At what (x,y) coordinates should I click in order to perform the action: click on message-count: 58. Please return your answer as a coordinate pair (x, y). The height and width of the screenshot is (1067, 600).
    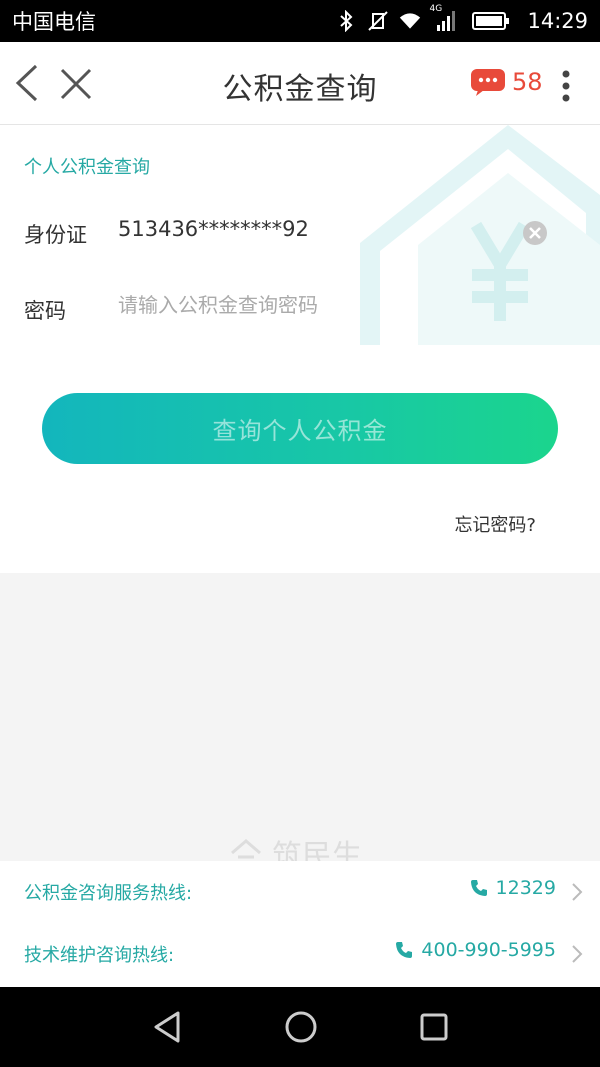
    Looking at the image, I should click on (527, 82).